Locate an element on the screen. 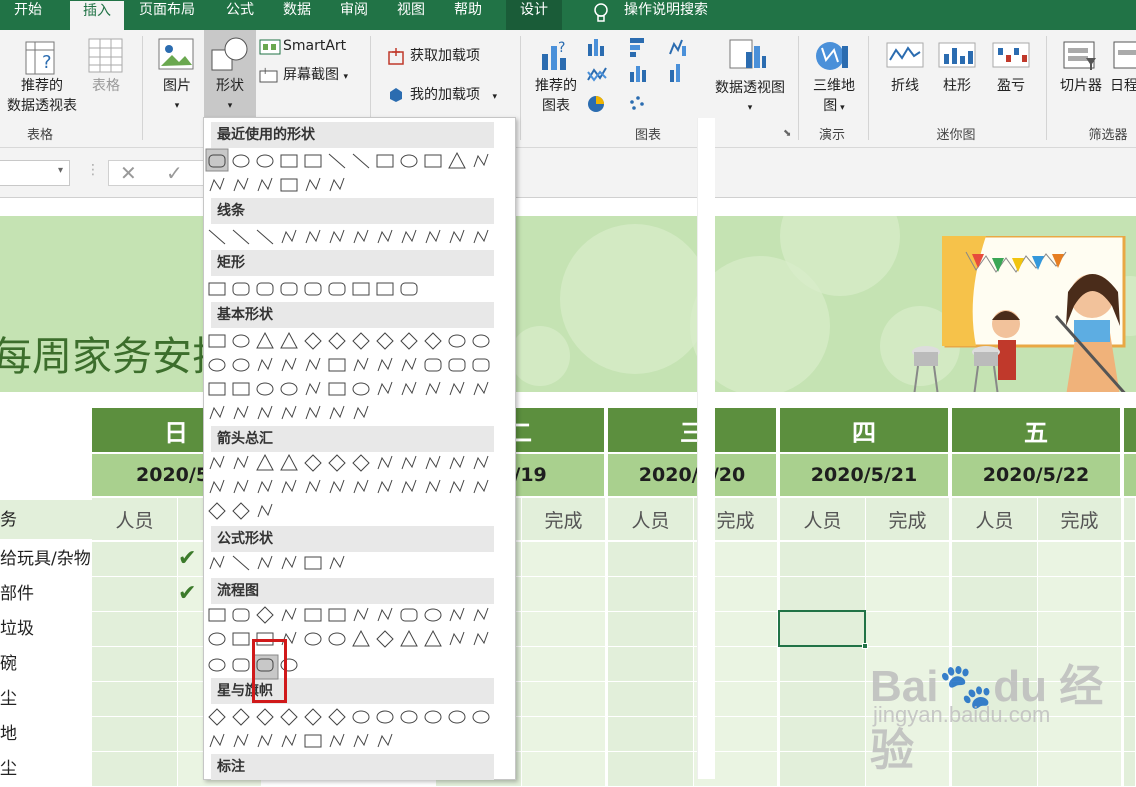 Image resolution: width=1136 pixels, height=787 pixels. confirm-icon: ✓ is located at coordinates (174, 173).